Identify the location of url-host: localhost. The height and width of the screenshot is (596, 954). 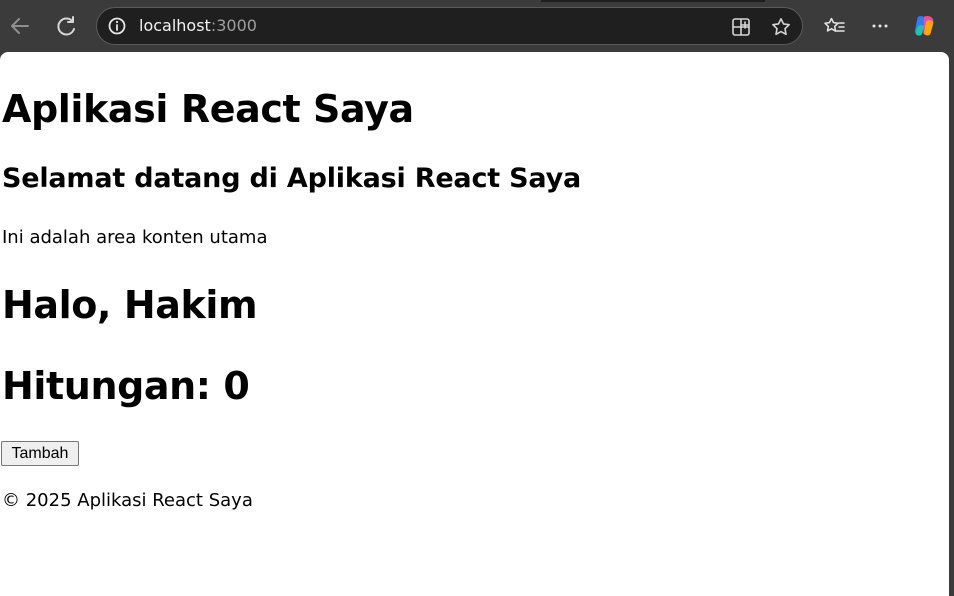
(175, 25).